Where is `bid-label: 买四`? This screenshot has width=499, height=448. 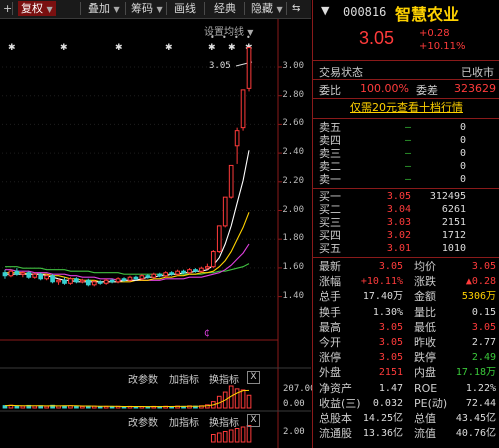
bid-label: 买四 is located at coordinates (330, 235).